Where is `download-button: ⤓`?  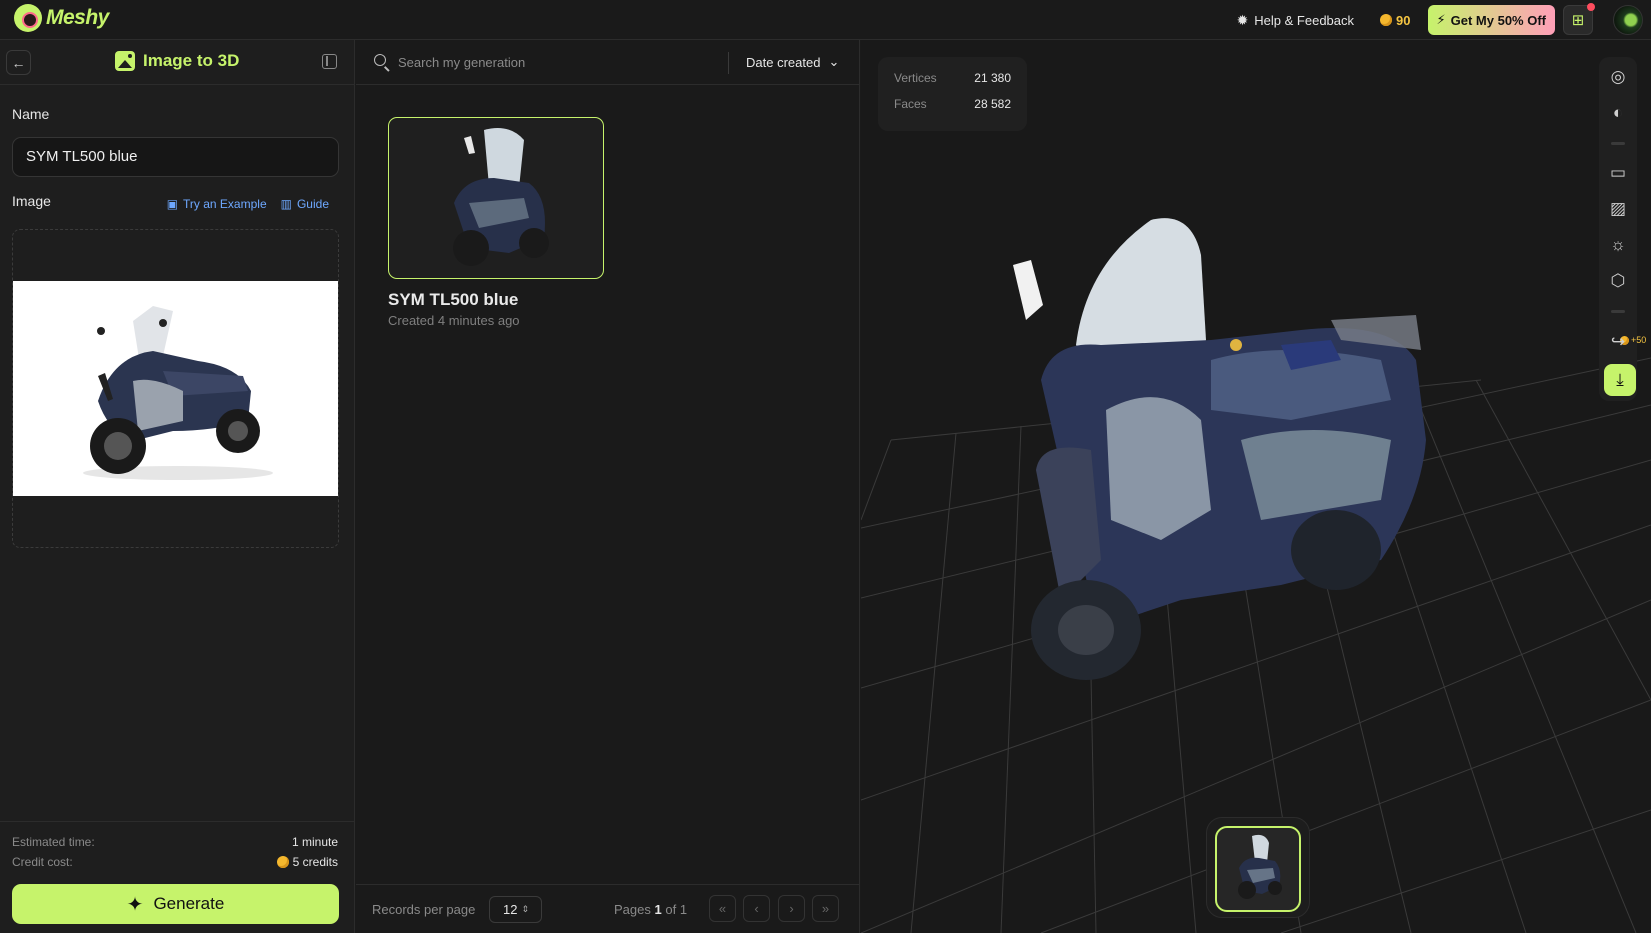 download-button: ⤓ is located at coordinates (1620, 380).